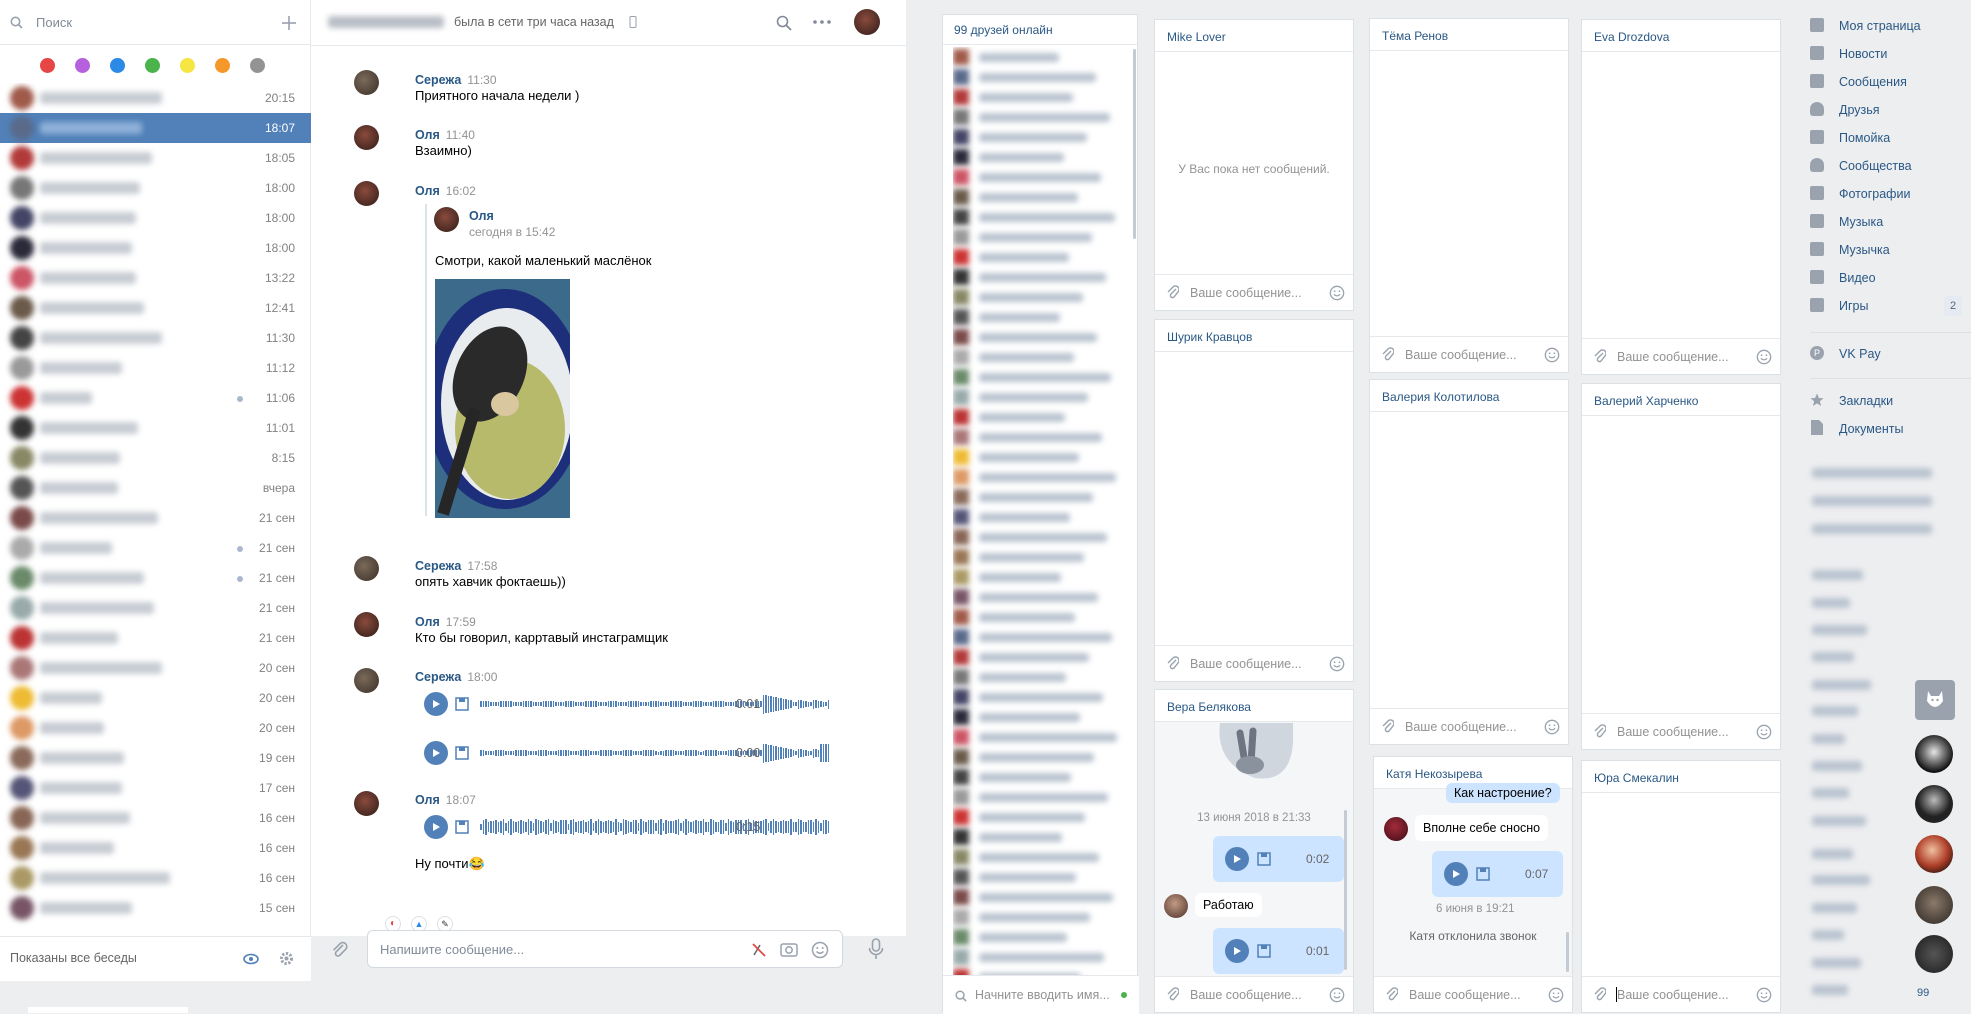 Image resolution: width=1971 pixels, height=1014 pixels. Describe the element at coordinates (822, 22) in the screenshot. I see `more-icon` at that location.